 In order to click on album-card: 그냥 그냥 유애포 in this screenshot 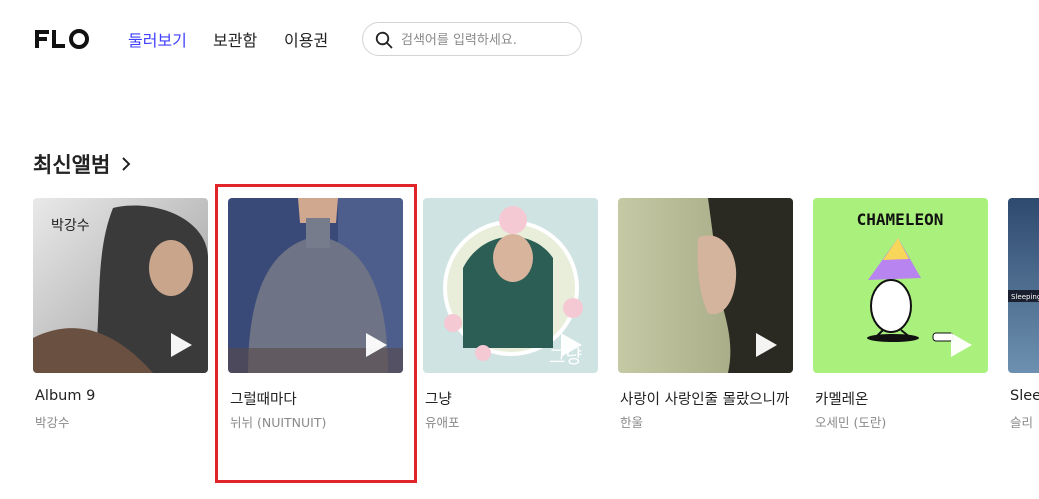, I will do `click(510, 314)`.